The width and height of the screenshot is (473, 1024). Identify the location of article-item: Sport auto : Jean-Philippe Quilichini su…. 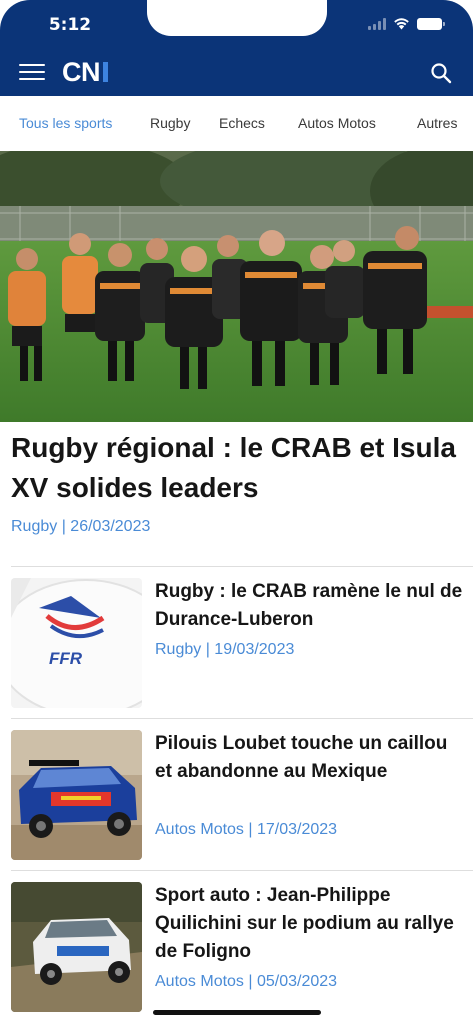
(236, 949).